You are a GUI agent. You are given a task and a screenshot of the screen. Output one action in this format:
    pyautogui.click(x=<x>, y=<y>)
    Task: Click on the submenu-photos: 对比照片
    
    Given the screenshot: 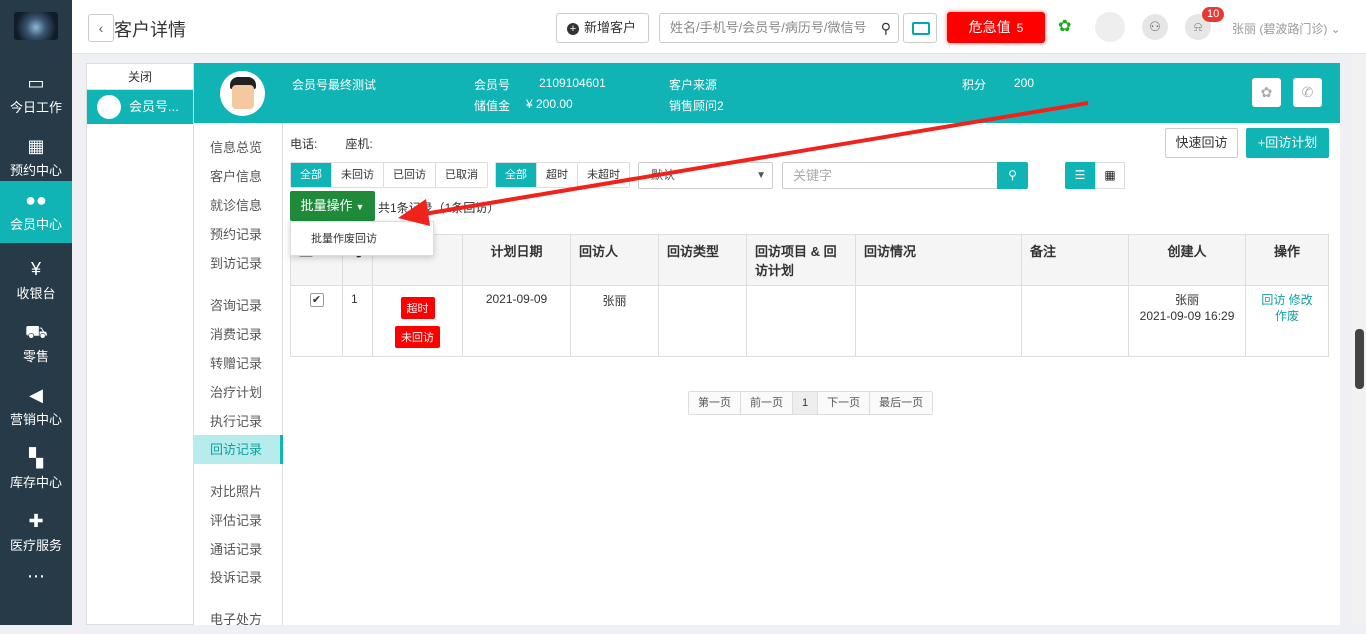 What is the action you would take?
    pyautogui.click(x=238, y=491)
    